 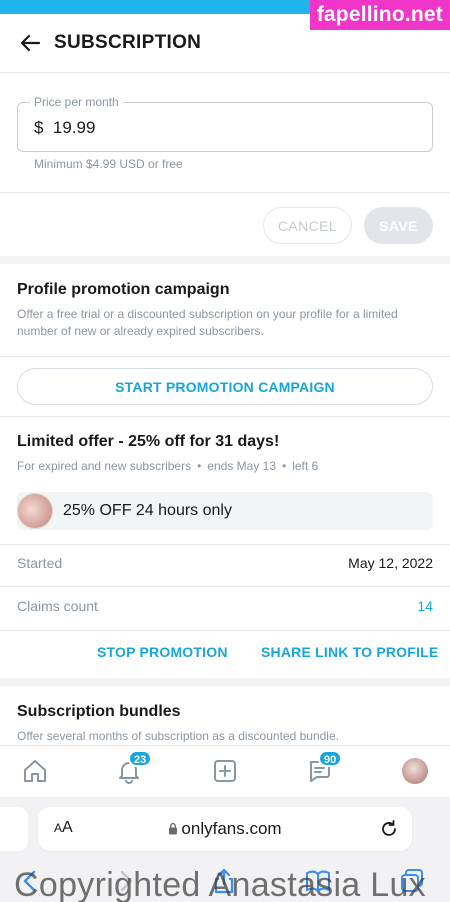 What do you see at coordinates (305, 466) in the screenshot?
I see `offer-left: left 6` at bounding box center [305, 466].